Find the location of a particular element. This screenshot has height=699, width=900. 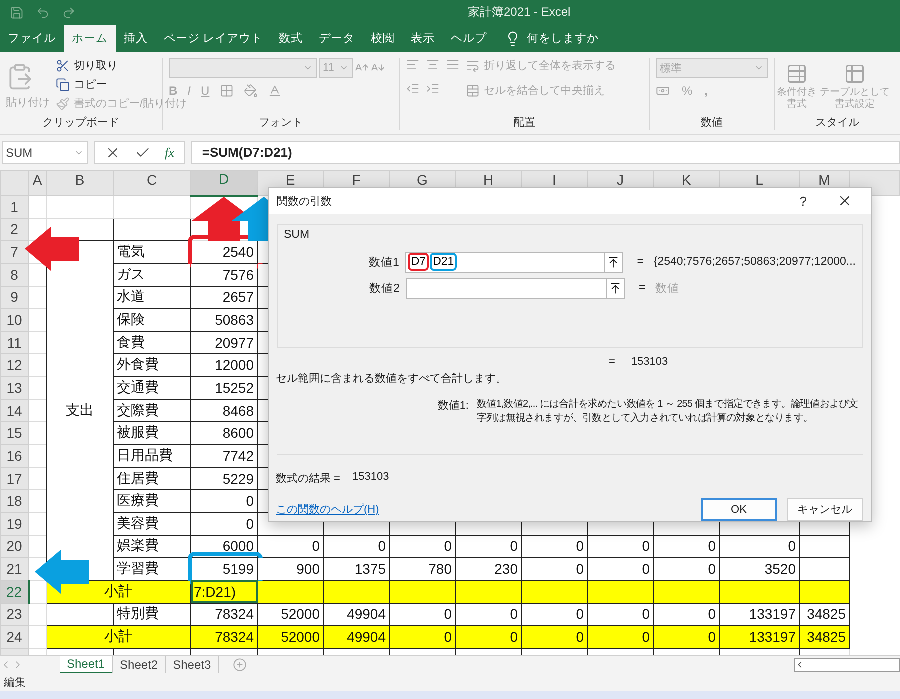

clipboard-button: 切り取り is located at coordinates (96, 65).